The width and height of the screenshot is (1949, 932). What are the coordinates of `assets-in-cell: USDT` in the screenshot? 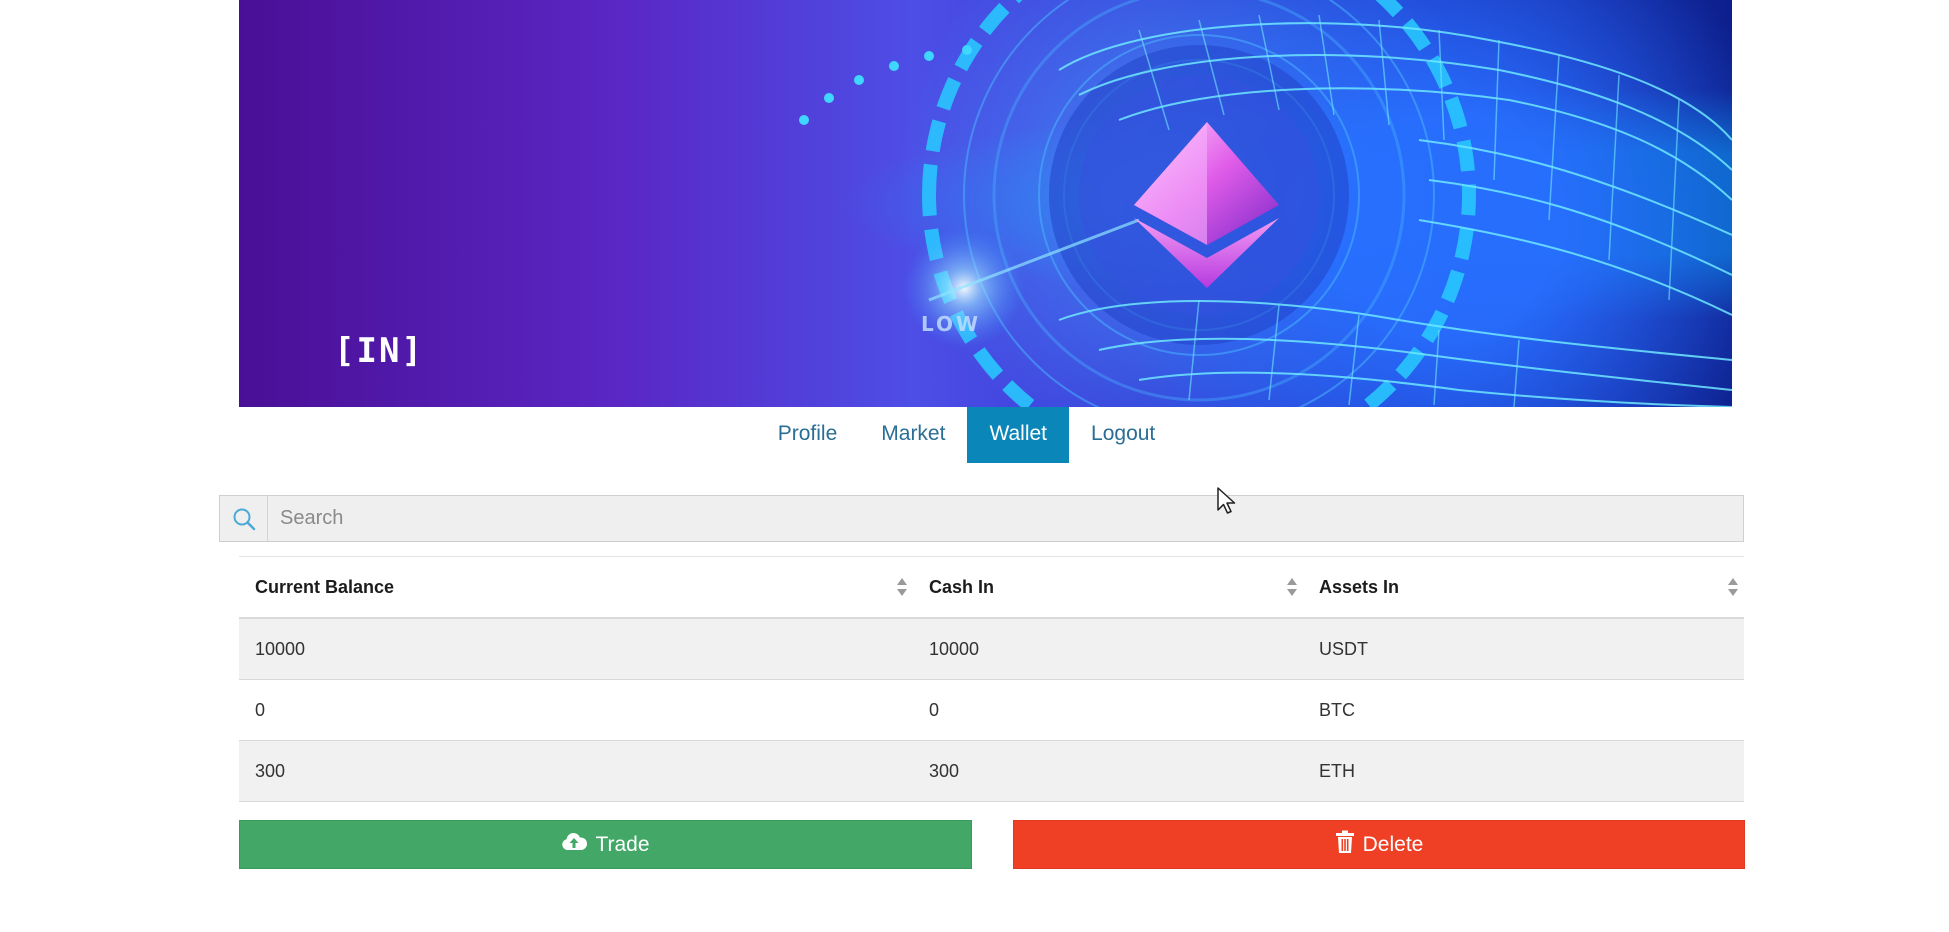 It's located at (1523, 649).